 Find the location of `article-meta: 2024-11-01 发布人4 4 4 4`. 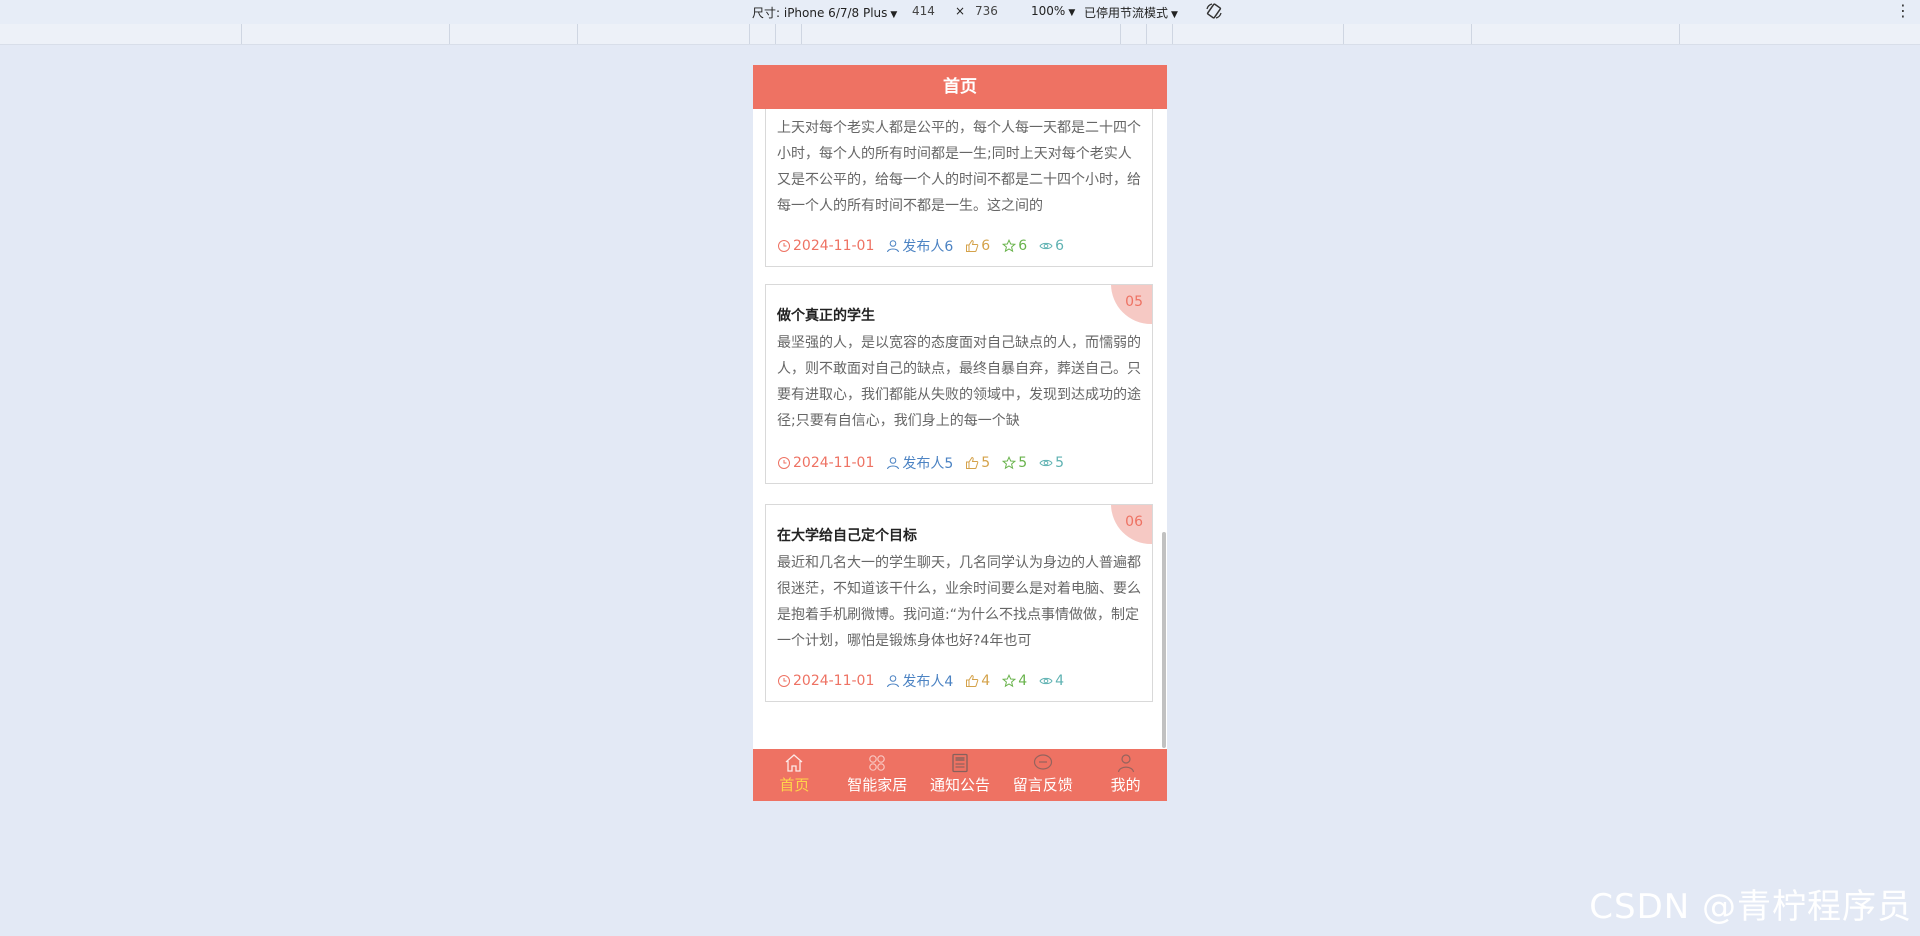

article-meta: 2024-11-01 发布人4 4 4 4 is located at coordinates (960, 681).